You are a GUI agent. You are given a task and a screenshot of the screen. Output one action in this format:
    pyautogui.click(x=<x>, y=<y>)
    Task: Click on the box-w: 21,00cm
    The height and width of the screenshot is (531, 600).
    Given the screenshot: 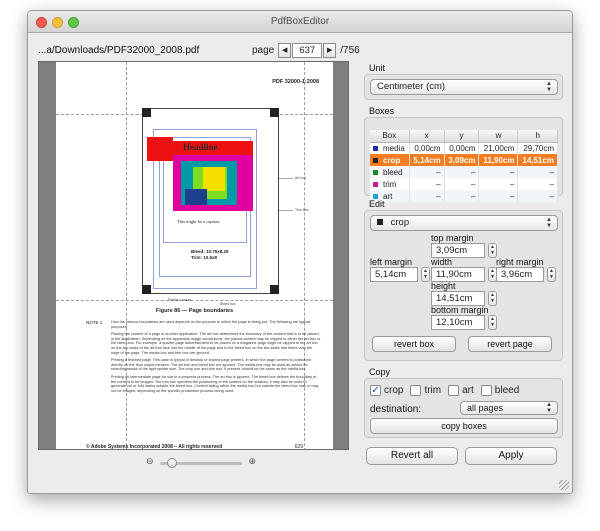 What is the action you would take?
    pyautogui.click(x=498, y=148)
    